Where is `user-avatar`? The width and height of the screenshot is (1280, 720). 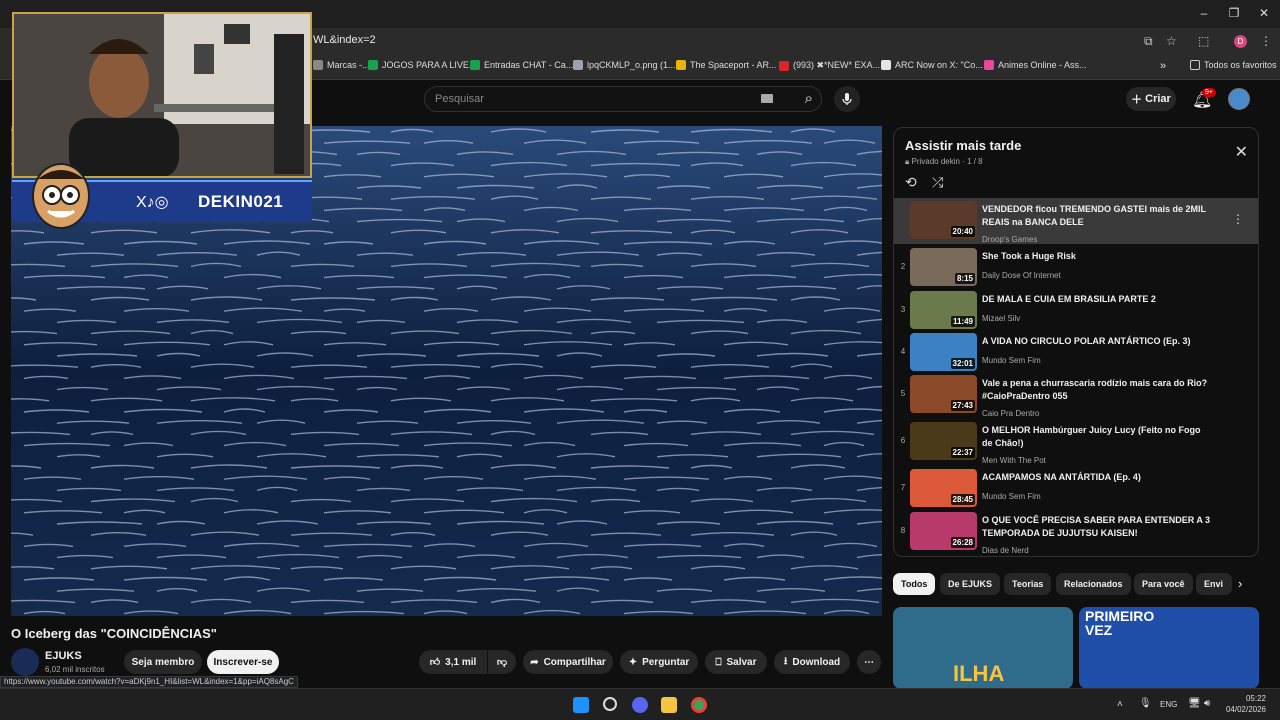
user-avatar is located at coordinates (1239, 99).